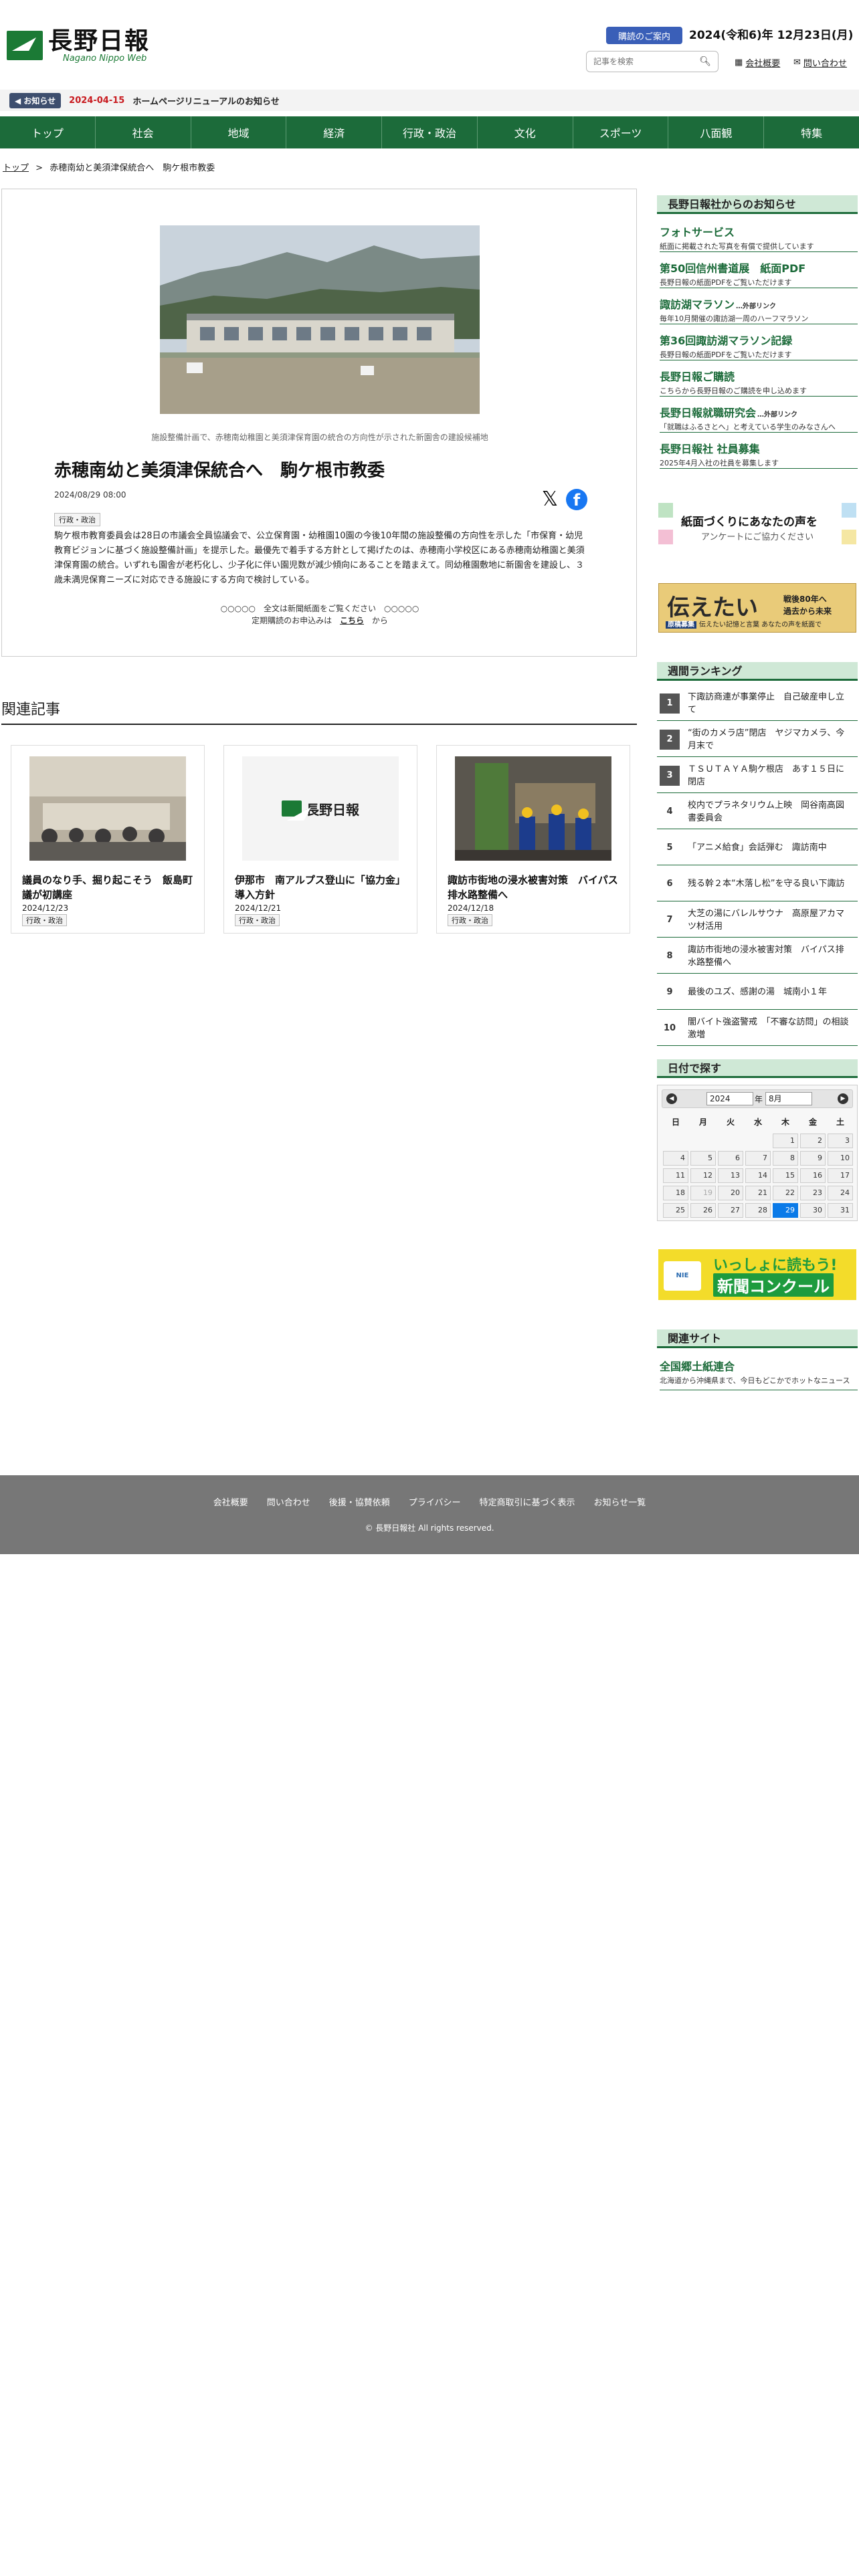 Image resolution: width=859 pixels, height=2576 pixels. Describe the element at coordinates (644, 61) in the screenshot. I see `search-input` at that location.